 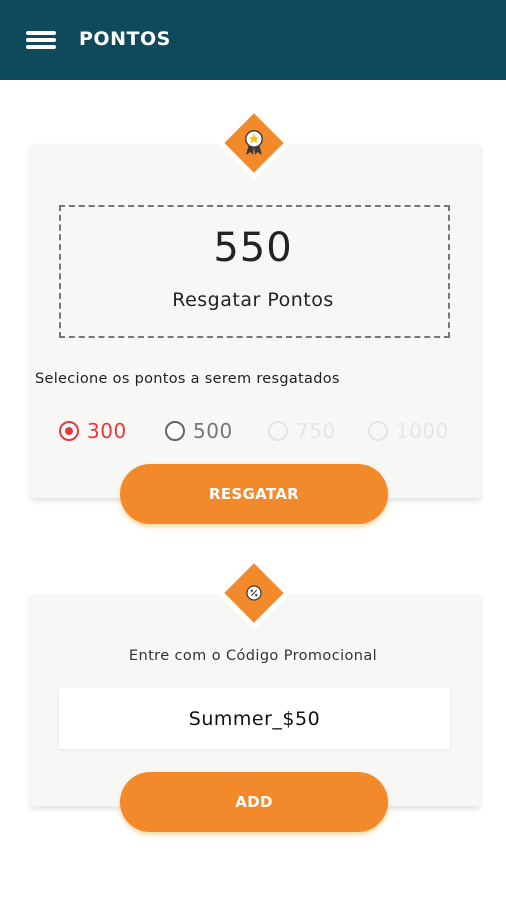 What do you see at coordinates (125, 39) in the screenshot?
I see `page-title: PONTOS` at bounding box center [125, 39].